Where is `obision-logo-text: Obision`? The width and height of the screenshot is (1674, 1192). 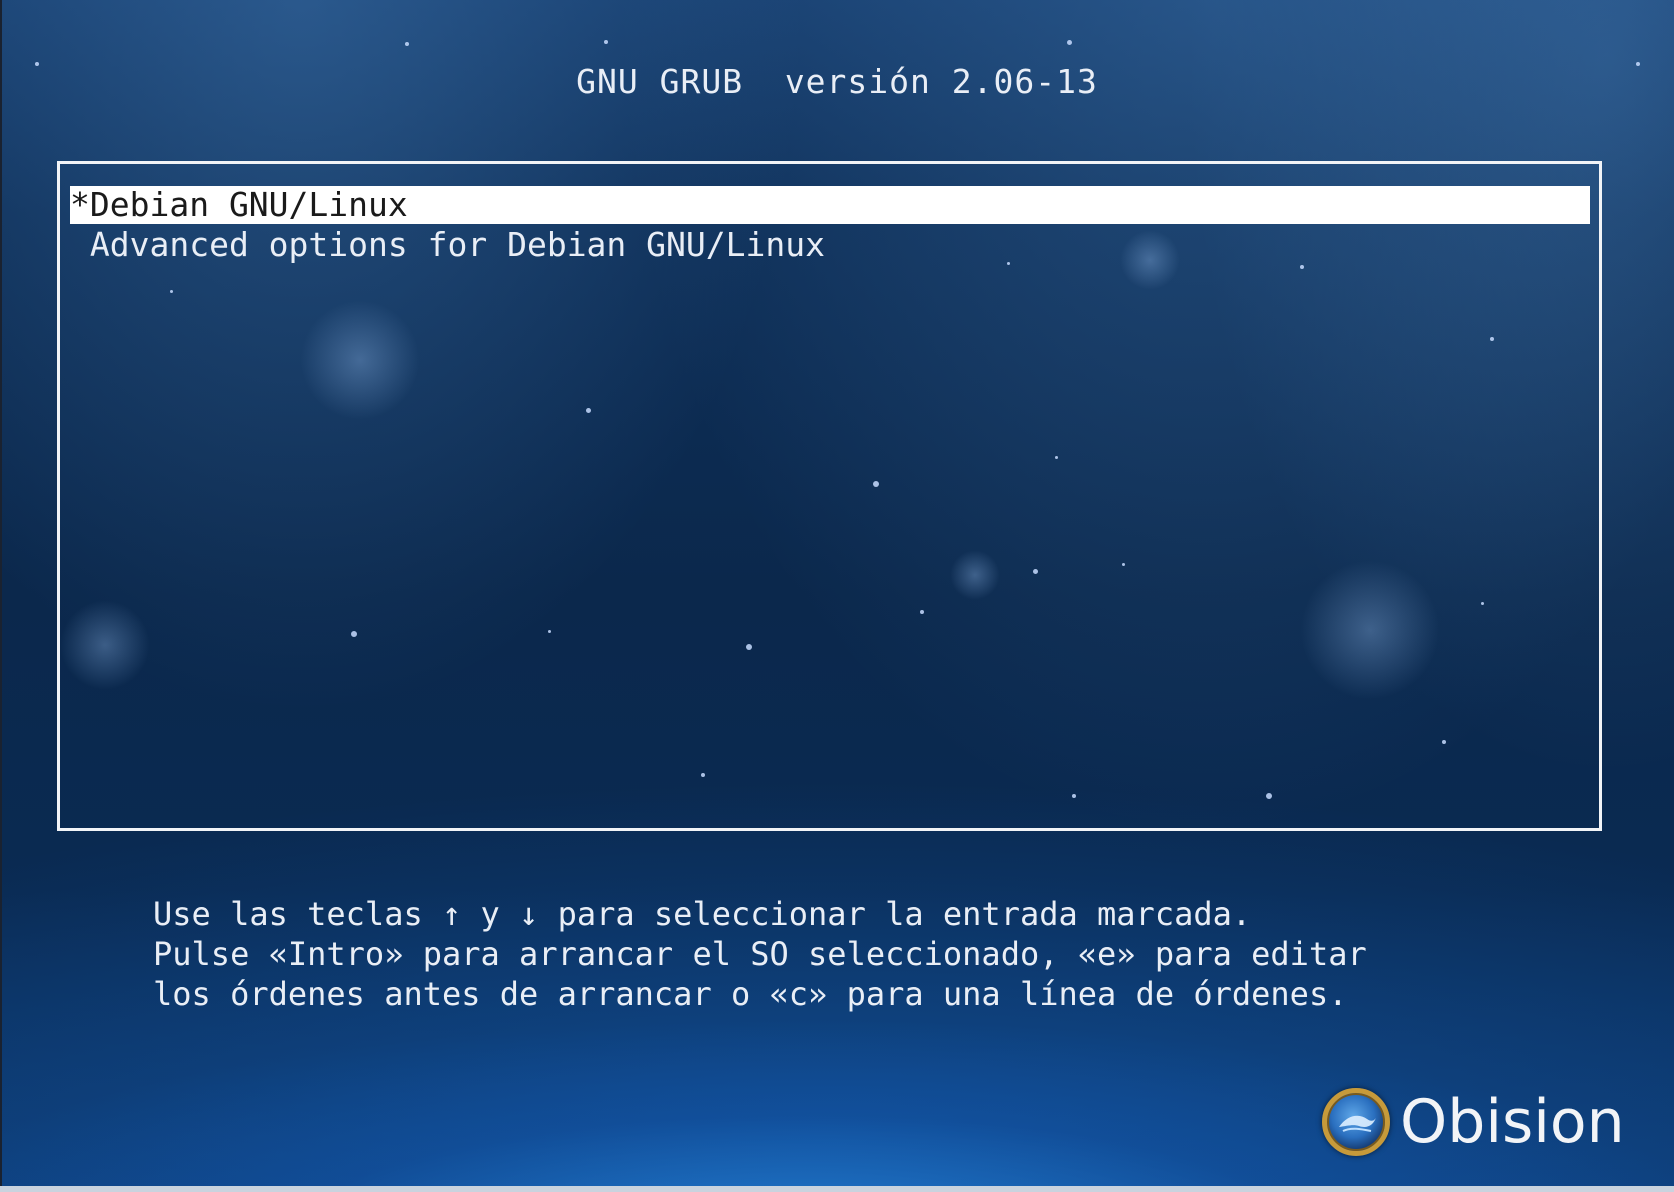 obision-logo-text: Obision is located at coordinates (1512, 1122).